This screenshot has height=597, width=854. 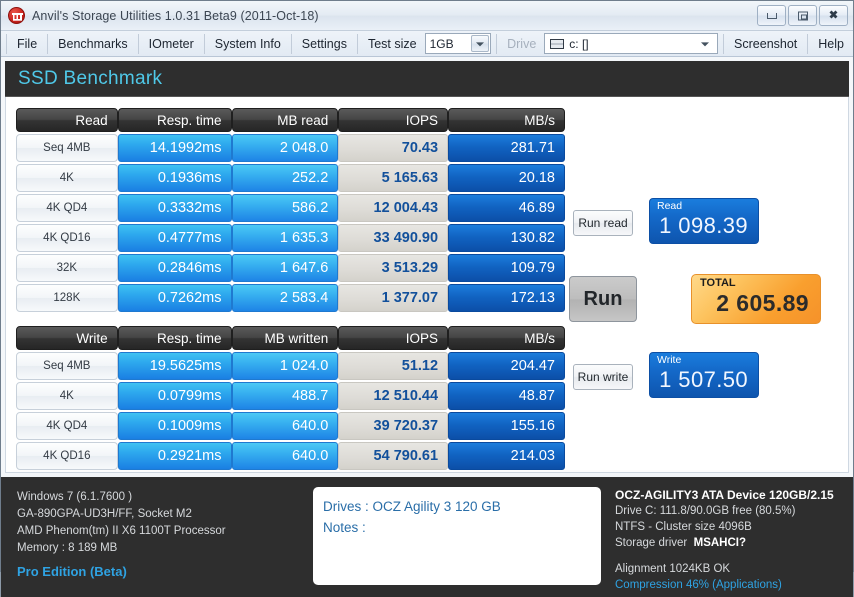 I want to click on run-write-button: Run write, so click(x=603, y=377).